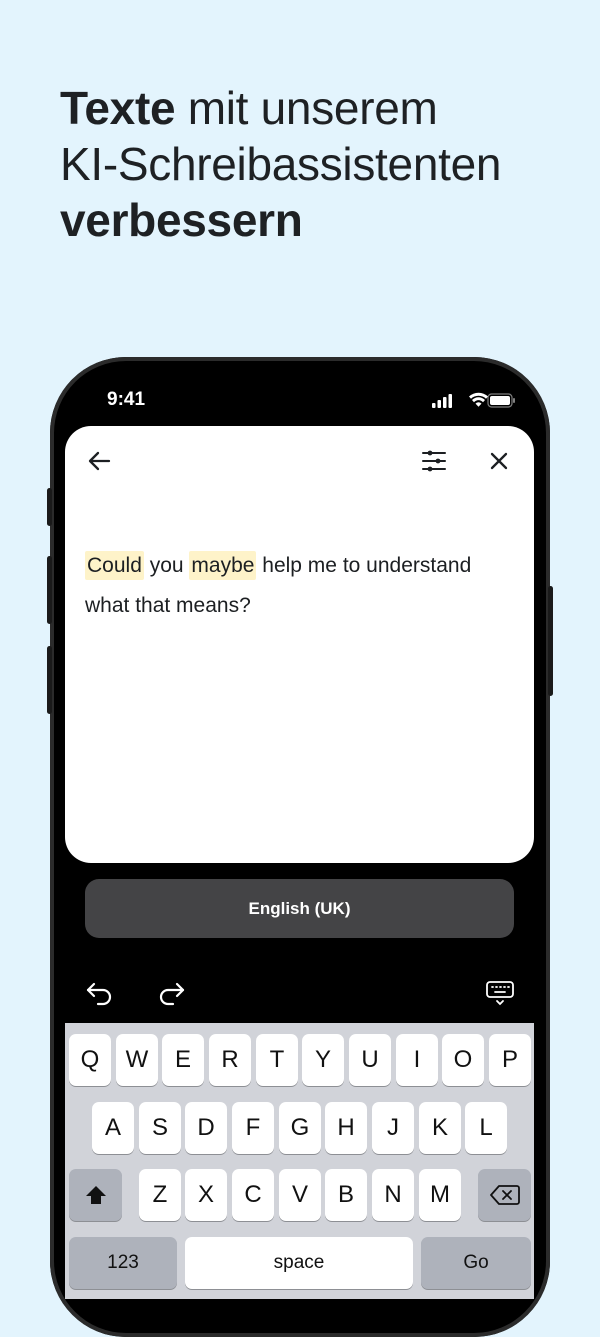 The image size is (600, 1337). Describe the element at coordinates (440, 1128) in the screenshot. I see `key-k: K` at that location.